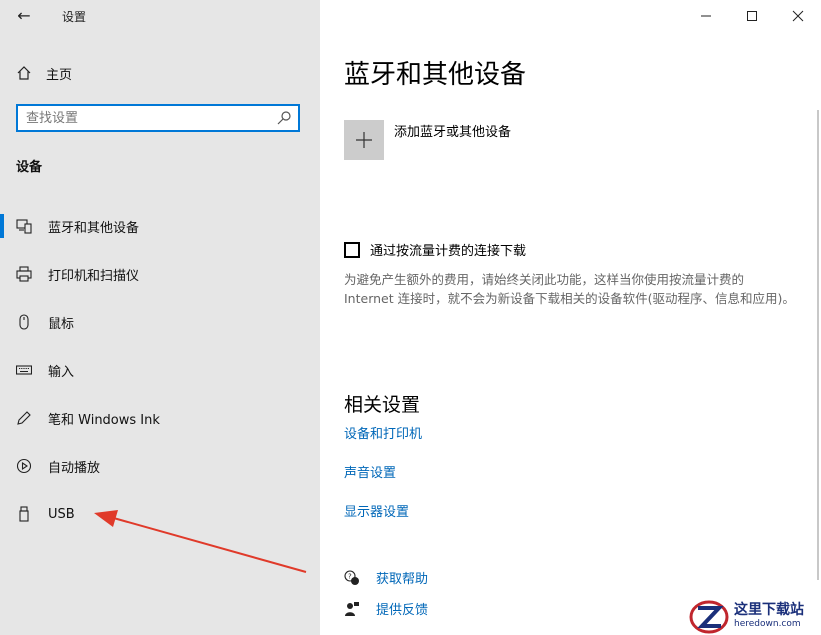 This screenshot has width=821, height=635. I want to click on bluetooth-devices-icon, so click(24, 226).